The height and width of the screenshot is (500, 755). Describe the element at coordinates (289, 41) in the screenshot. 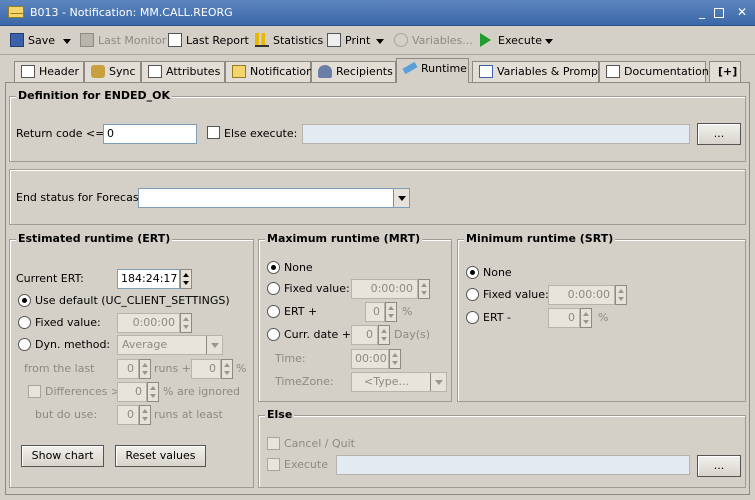

I see `statistics-button: Statistics` at that location.